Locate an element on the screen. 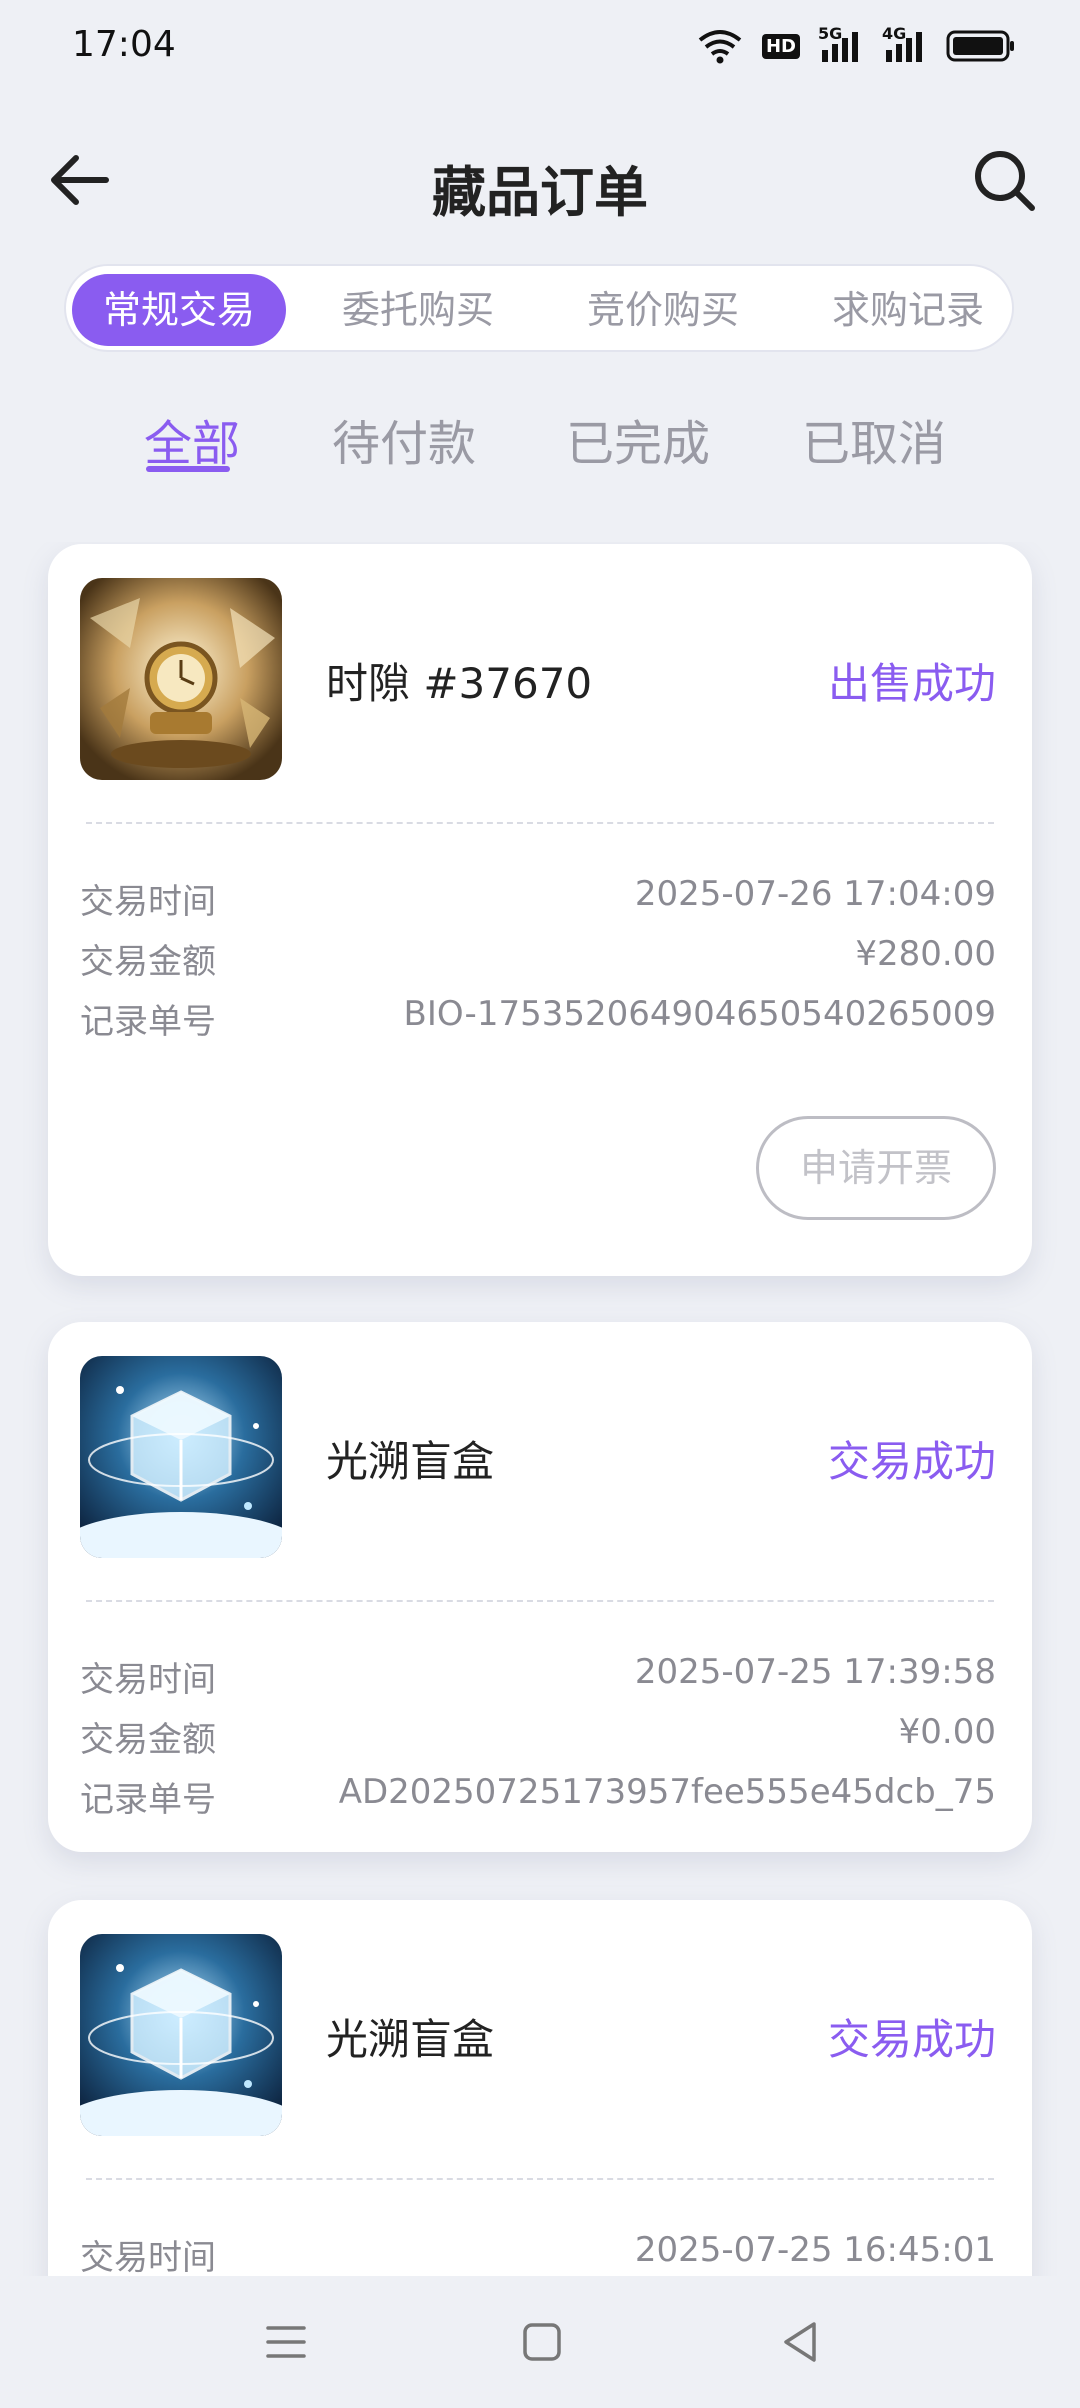 Image resolution: width=1080 pixels, height=2408 pixels. back-nav-button is located at coordinates (800, 2342).